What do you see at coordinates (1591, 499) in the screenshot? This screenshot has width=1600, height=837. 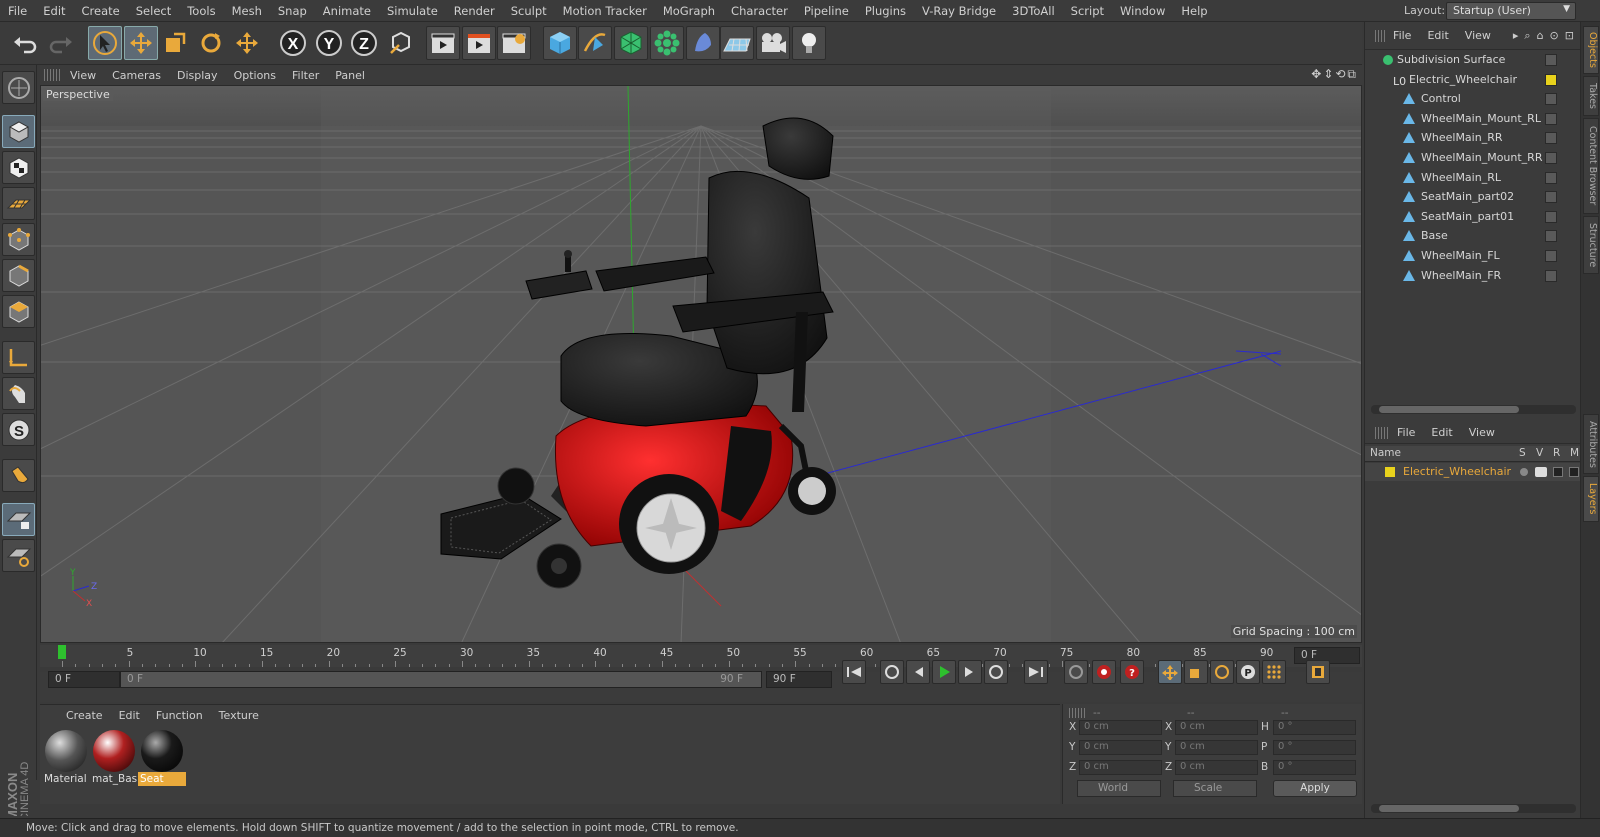 I see `tab-layers: Layers` at bounding box center [1591, 499].